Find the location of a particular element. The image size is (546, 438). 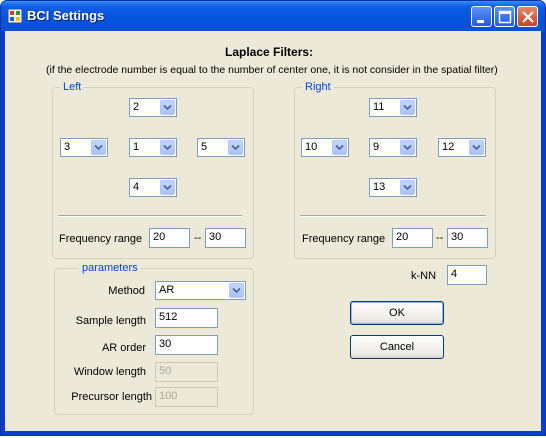

left-frequency-to-input: 30 is located at coordinates (225, 238).